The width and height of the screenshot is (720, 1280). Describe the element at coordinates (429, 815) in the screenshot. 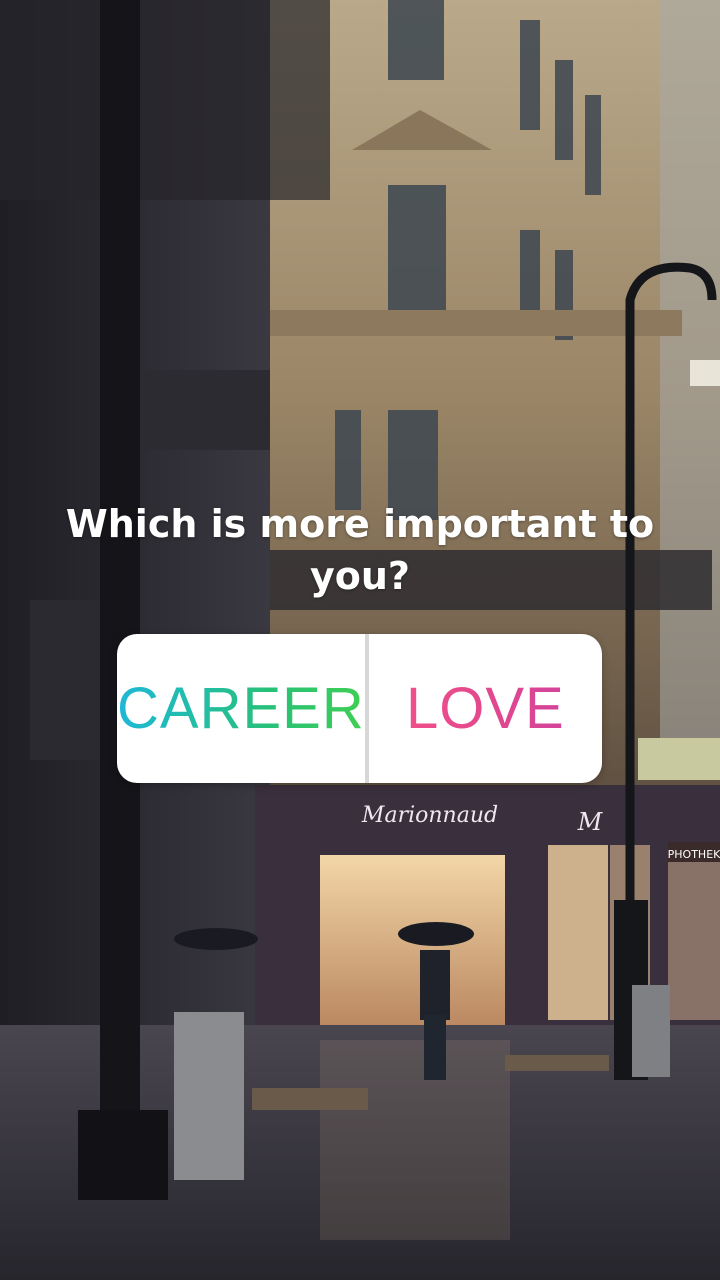

I see `shop-sign: Marionnaud` at that location.